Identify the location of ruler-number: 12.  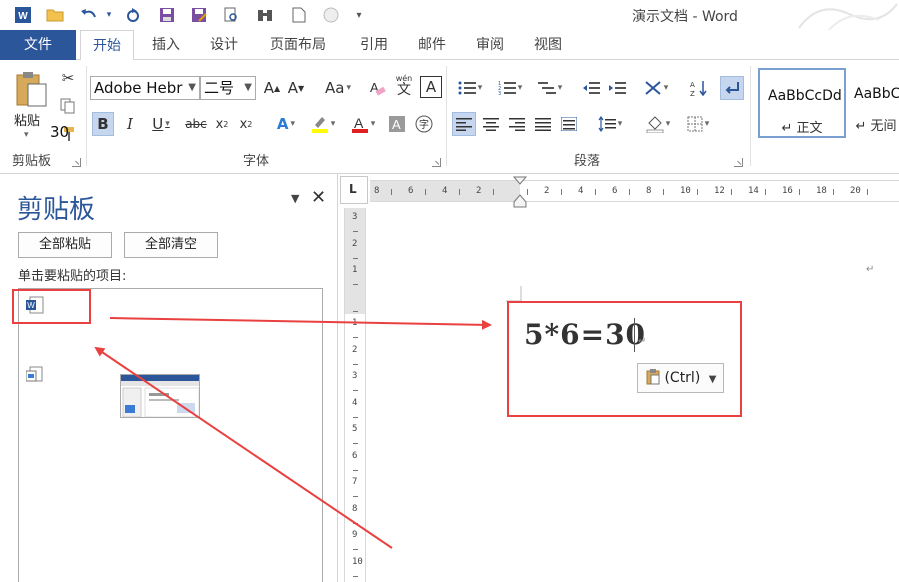
(719, 191).